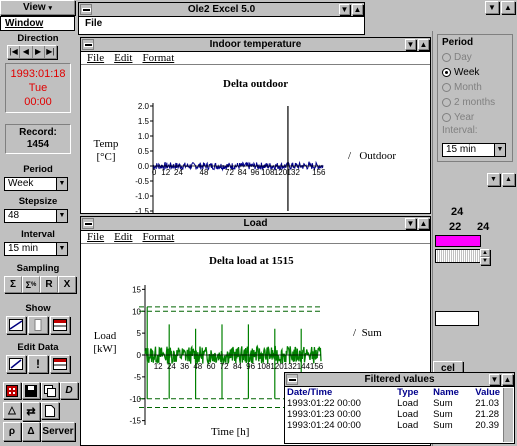 This screenshot has width=517, height=446. I want to click on edit-single-button: !, so click(38, 364).